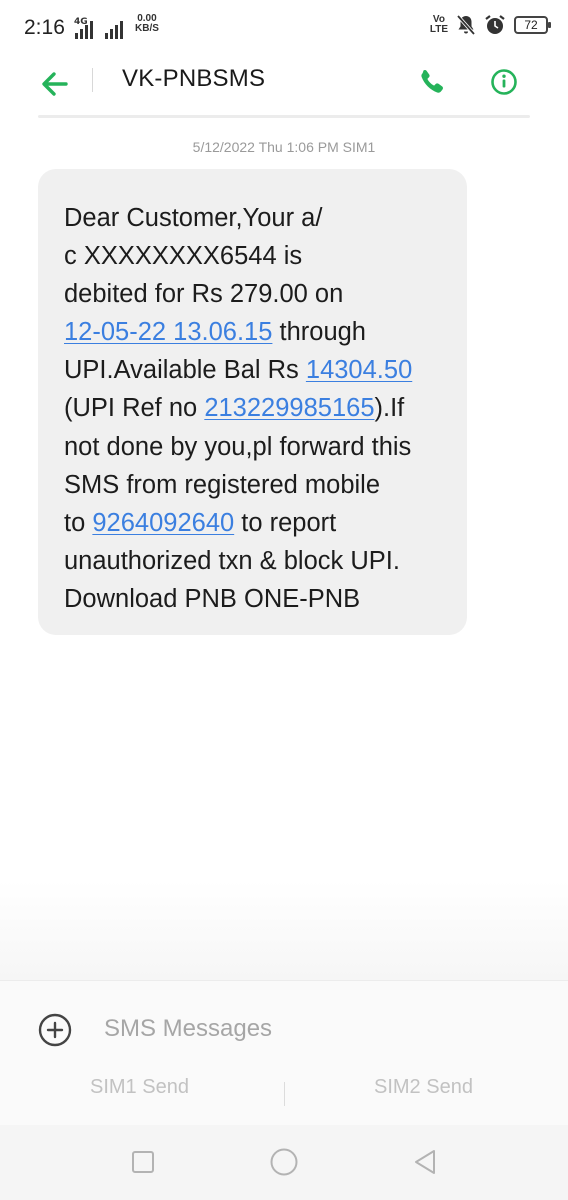 The width and height of the screenshot is (568, 1200). What do you see at coordinates (232, 560) in the screenshot?
I see `message-line: unauthorized txn & block UPI.` at bounding box center [232, 560].